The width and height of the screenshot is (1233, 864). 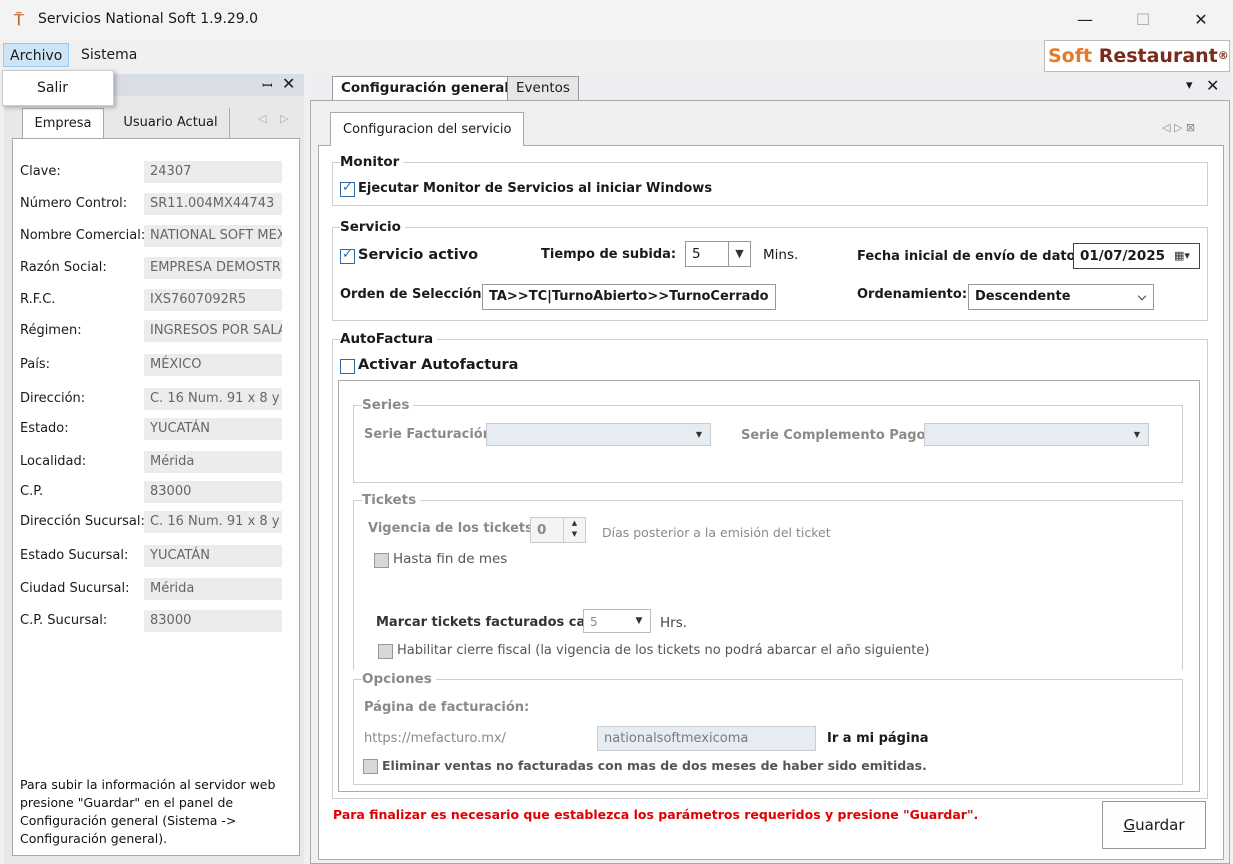 I want to click on field-value: INGRESOS POR SALA, so click(x=213, y=331).